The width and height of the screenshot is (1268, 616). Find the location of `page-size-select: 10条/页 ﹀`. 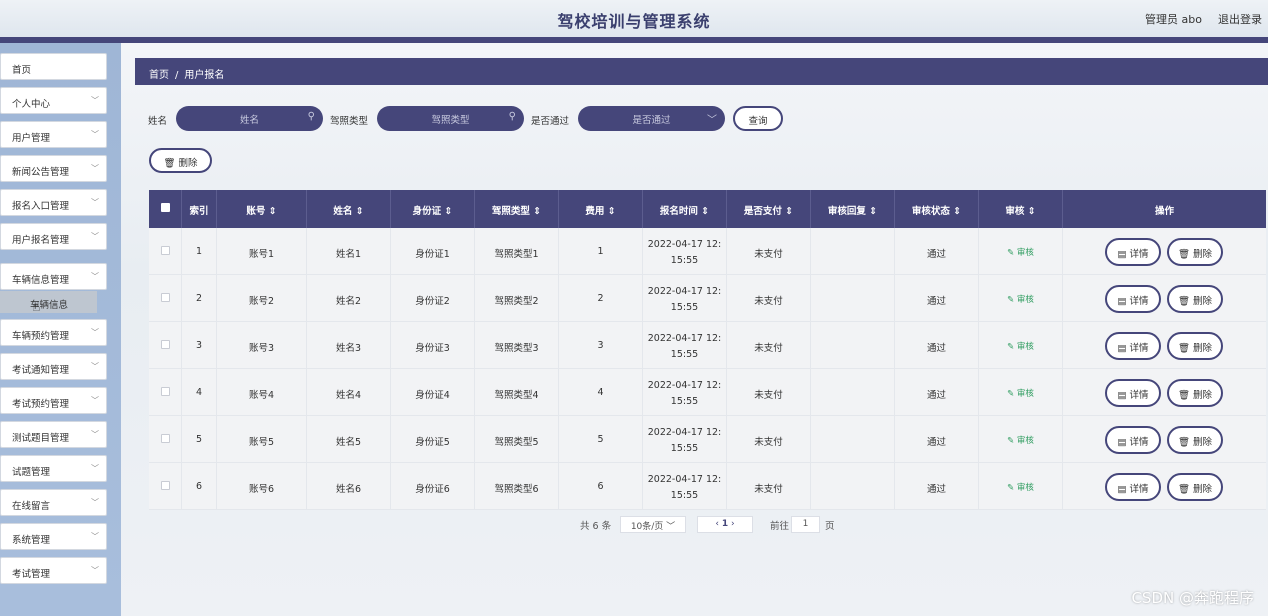

page-size-select: 10条/页 ﹀ is located at coordinates (653, 524).